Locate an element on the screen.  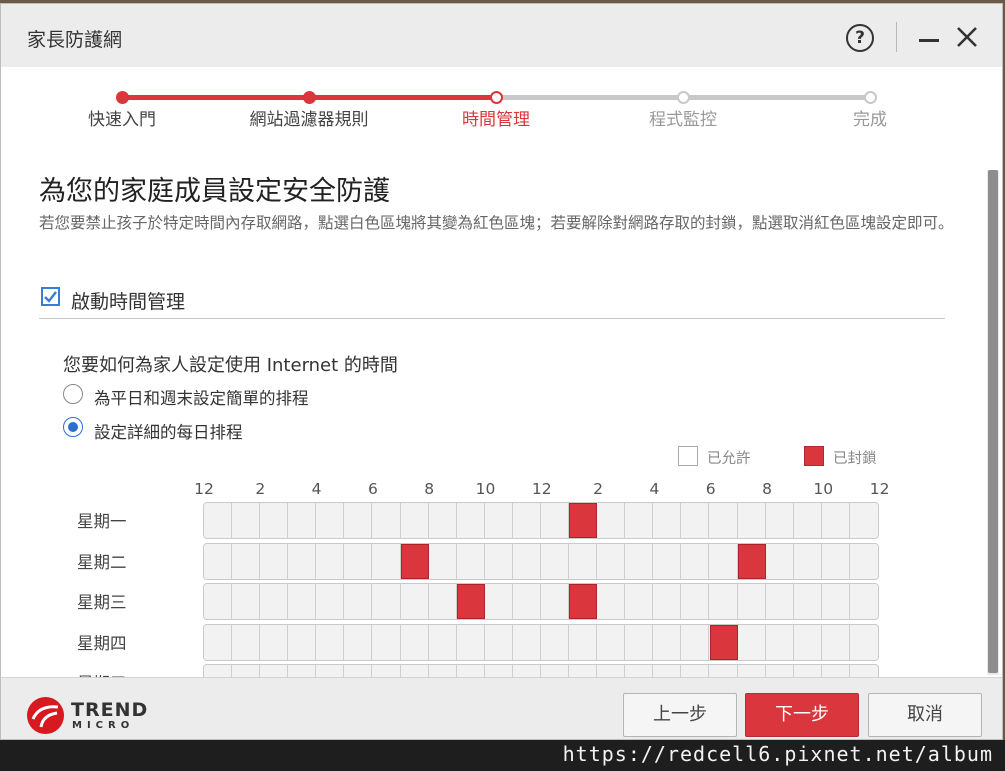
minimize-icon is located at coordinates (929, 40).